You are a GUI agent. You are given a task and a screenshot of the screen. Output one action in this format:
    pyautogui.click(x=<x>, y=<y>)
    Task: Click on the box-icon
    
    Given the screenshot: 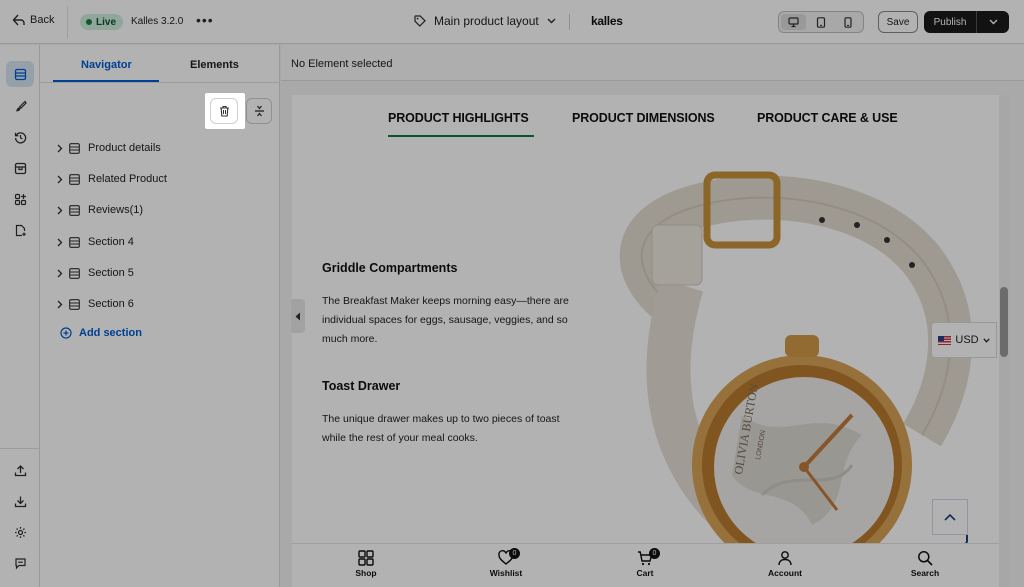 What is the action you would take?
    pyautogui.click(x=20, y=168)
    